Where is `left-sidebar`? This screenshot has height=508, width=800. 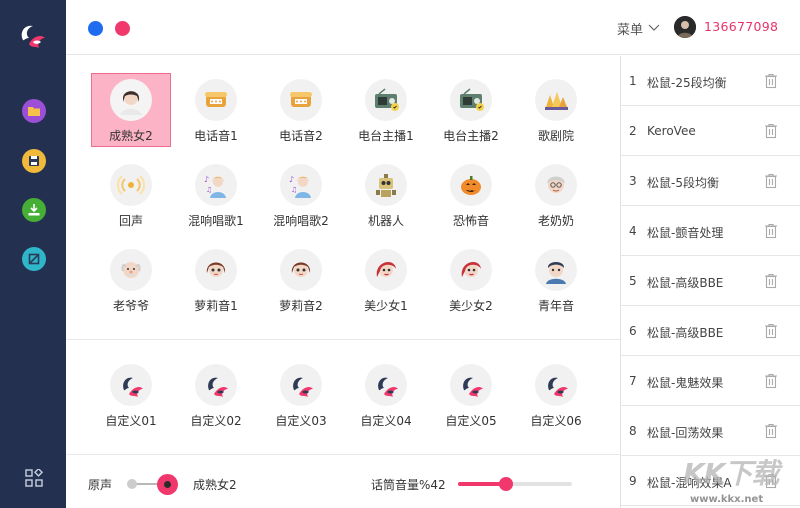 left-sidebar is located at coordinates (33, 254).